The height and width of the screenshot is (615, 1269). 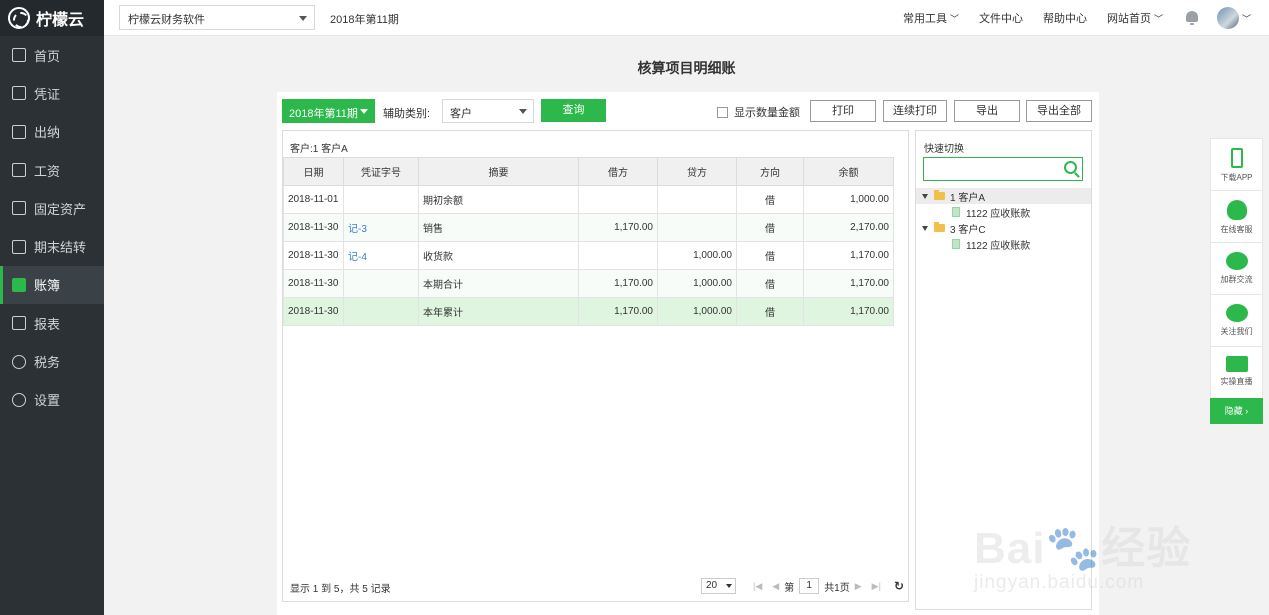 What do you see at coordinates (573, 110) in the screenshot?
I see `query-button: 查询` at bounding box center [573, 110].